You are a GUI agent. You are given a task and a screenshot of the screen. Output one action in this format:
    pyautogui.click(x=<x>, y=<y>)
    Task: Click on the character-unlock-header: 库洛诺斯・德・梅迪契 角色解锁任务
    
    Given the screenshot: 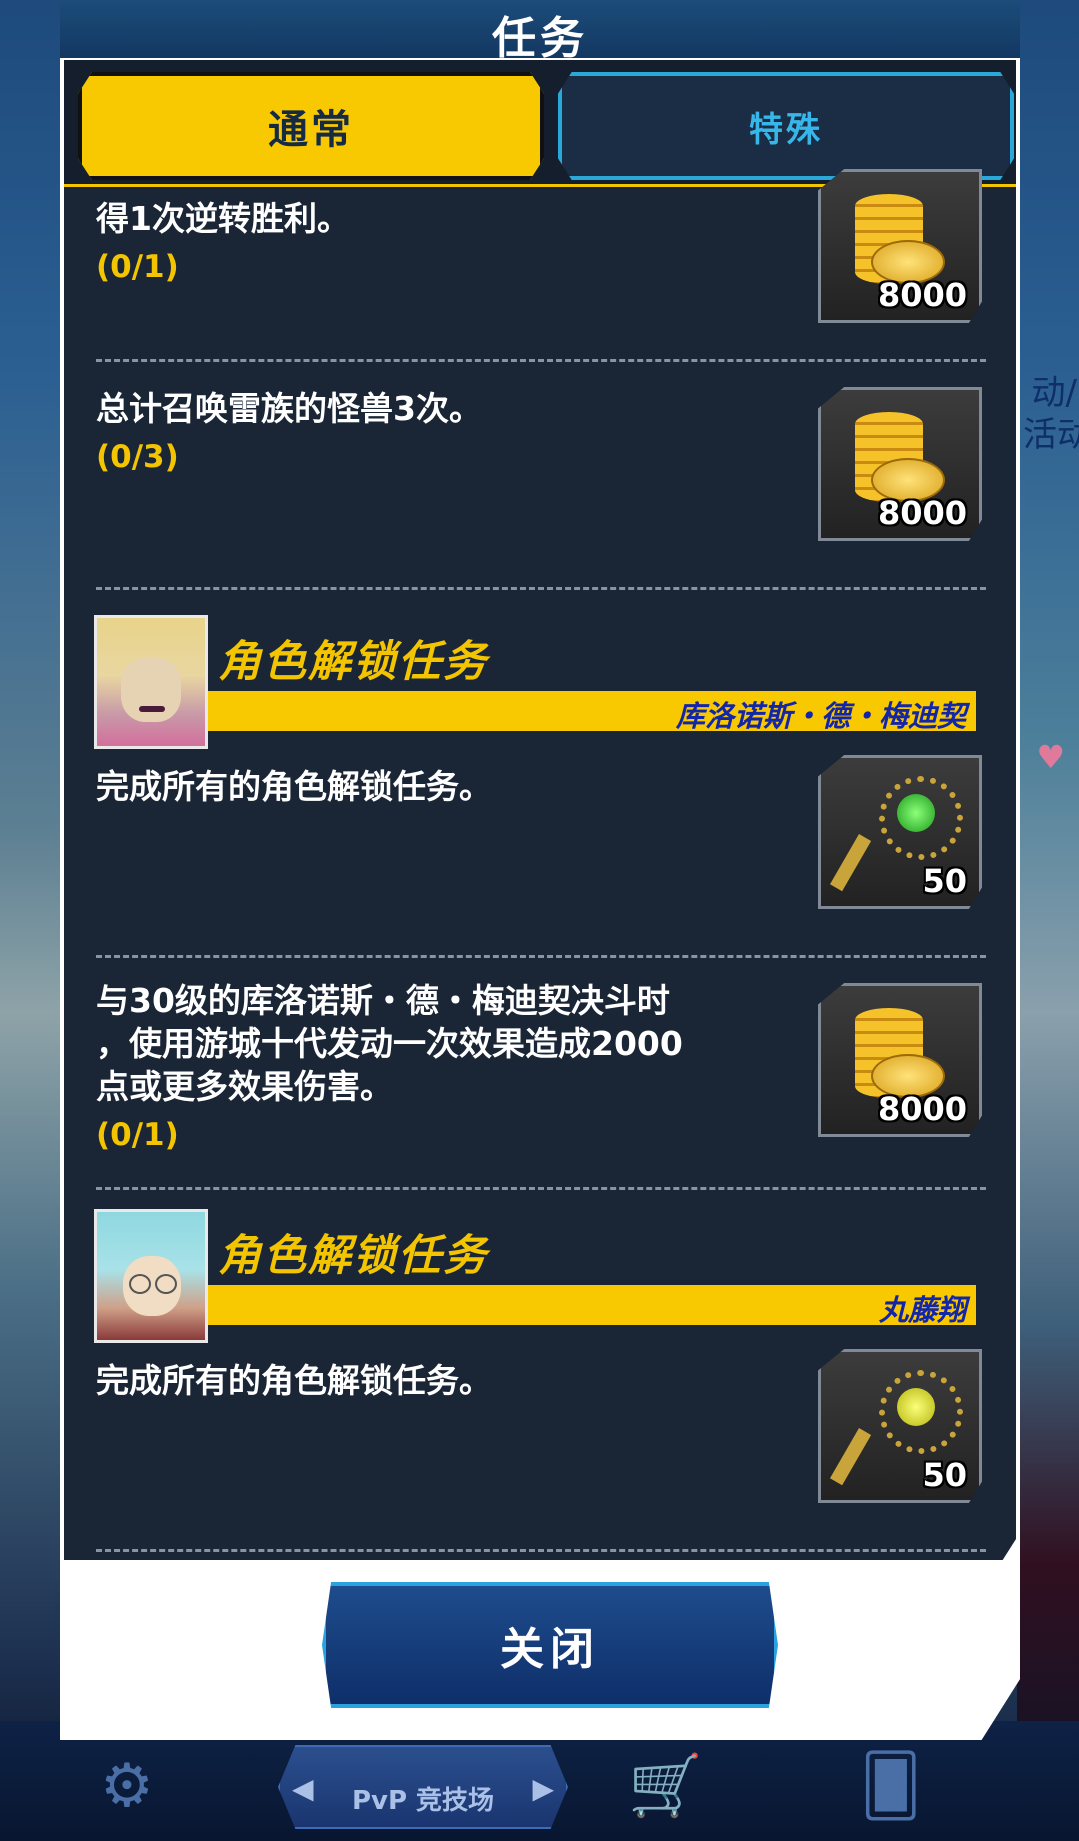 What is the action you would take?
    pyautogui.click(x=535, y=682)
    